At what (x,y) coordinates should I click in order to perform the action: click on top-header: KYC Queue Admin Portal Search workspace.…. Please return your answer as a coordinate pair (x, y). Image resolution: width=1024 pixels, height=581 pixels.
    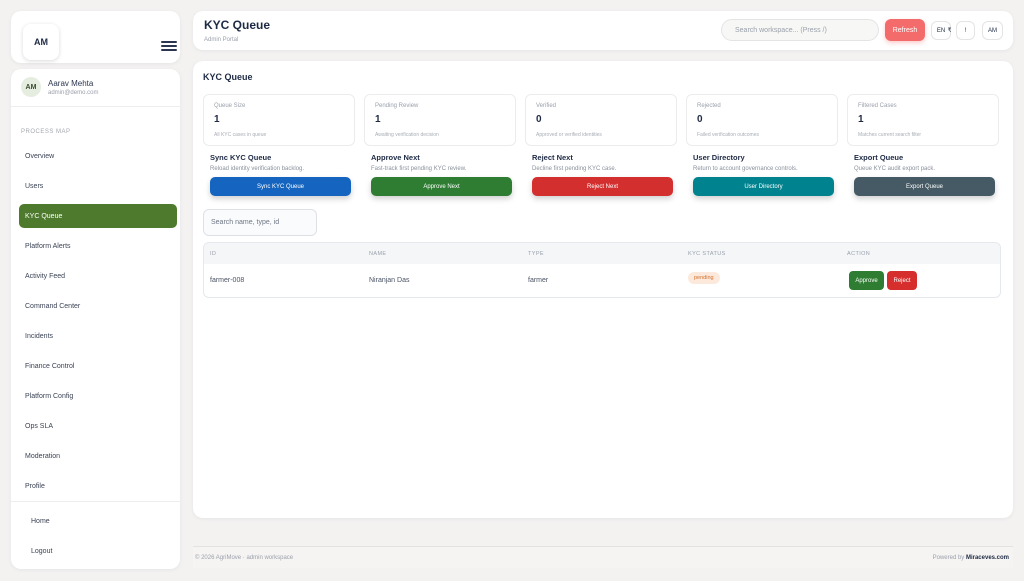
    Looking at the image, I should click on (603, 30).